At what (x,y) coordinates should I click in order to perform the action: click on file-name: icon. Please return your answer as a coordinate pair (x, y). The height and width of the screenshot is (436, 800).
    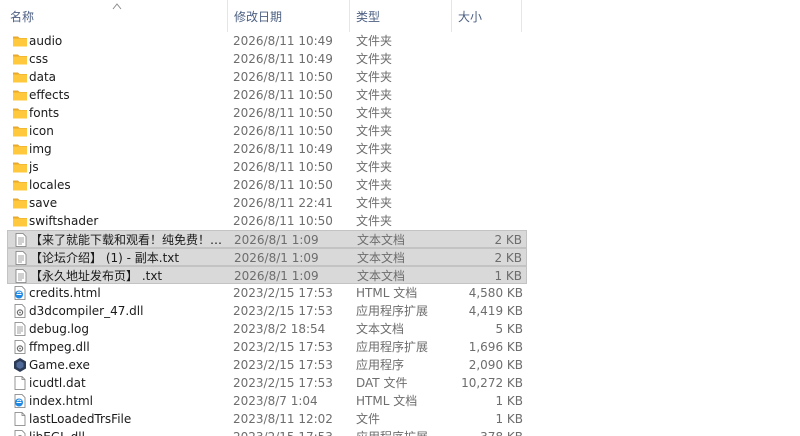
    Looking at the image, I should click on (41, 131).